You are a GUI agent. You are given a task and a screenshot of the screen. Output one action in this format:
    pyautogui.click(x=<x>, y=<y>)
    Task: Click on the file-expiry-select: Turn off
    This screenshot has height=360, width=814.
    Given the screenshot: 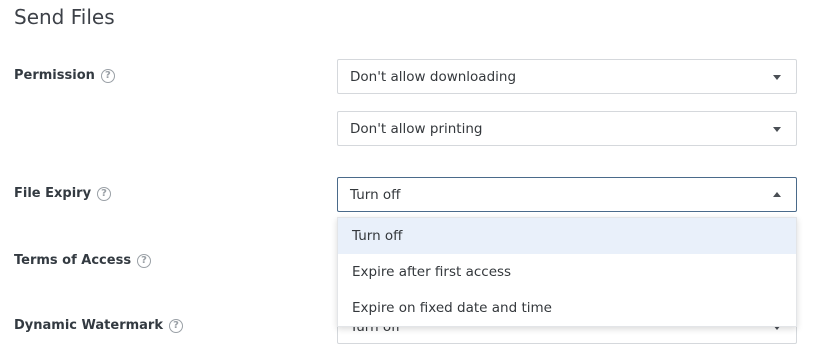 What is the action you would take?
    pyautogui.click(x=567, y=194)
    